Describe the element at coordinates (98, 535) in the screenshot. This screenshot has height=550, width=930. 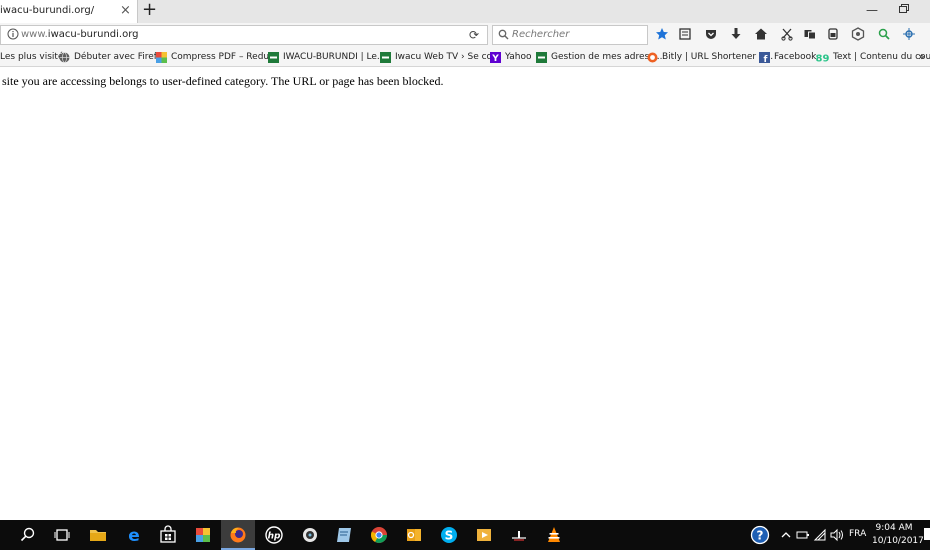
I see `file-explorer-icon` at that location.